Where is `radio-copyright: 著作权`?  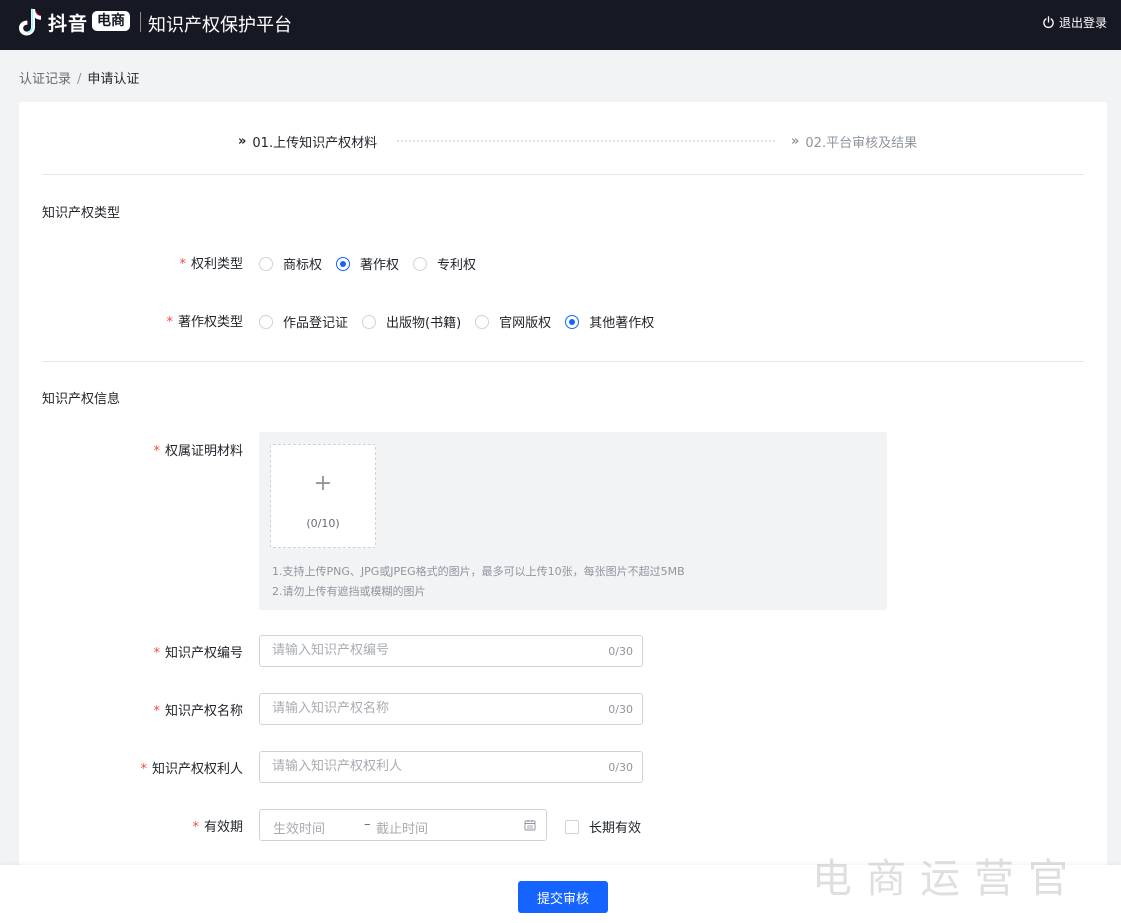 radio-copyright: 著作权 is located at coordinates (367, 263).